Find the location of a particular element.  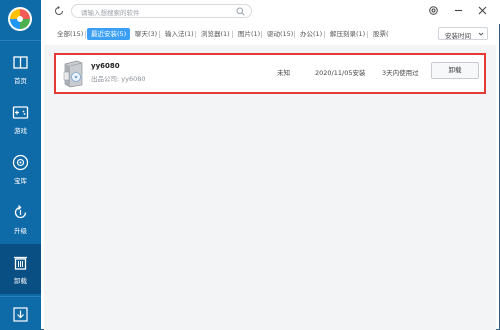

tab-recent-install: 最近安装(5) is located at coordinates (109, 34).